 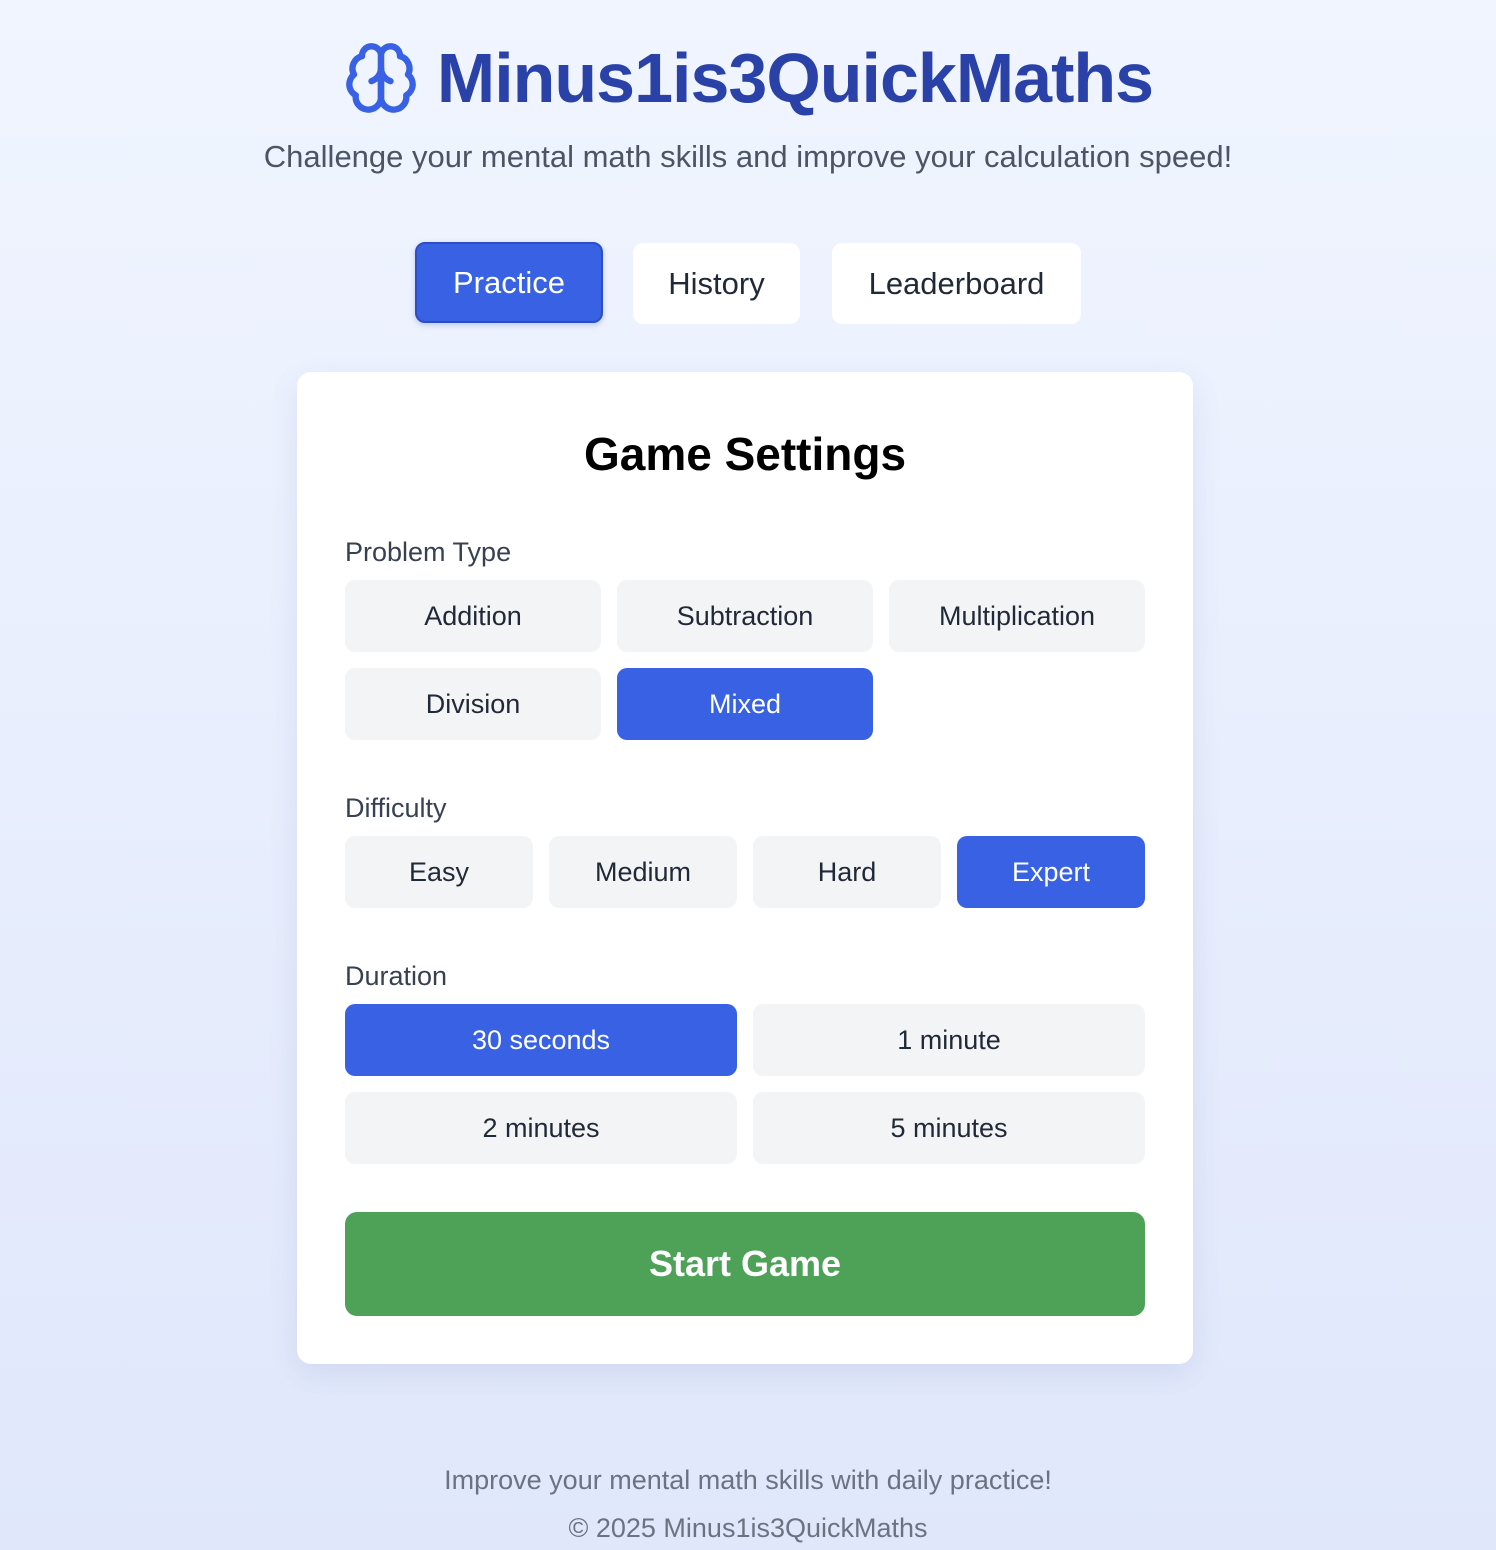 I want to click on tab-leaderboard: Leaderboard, so click(x=956, y=283).